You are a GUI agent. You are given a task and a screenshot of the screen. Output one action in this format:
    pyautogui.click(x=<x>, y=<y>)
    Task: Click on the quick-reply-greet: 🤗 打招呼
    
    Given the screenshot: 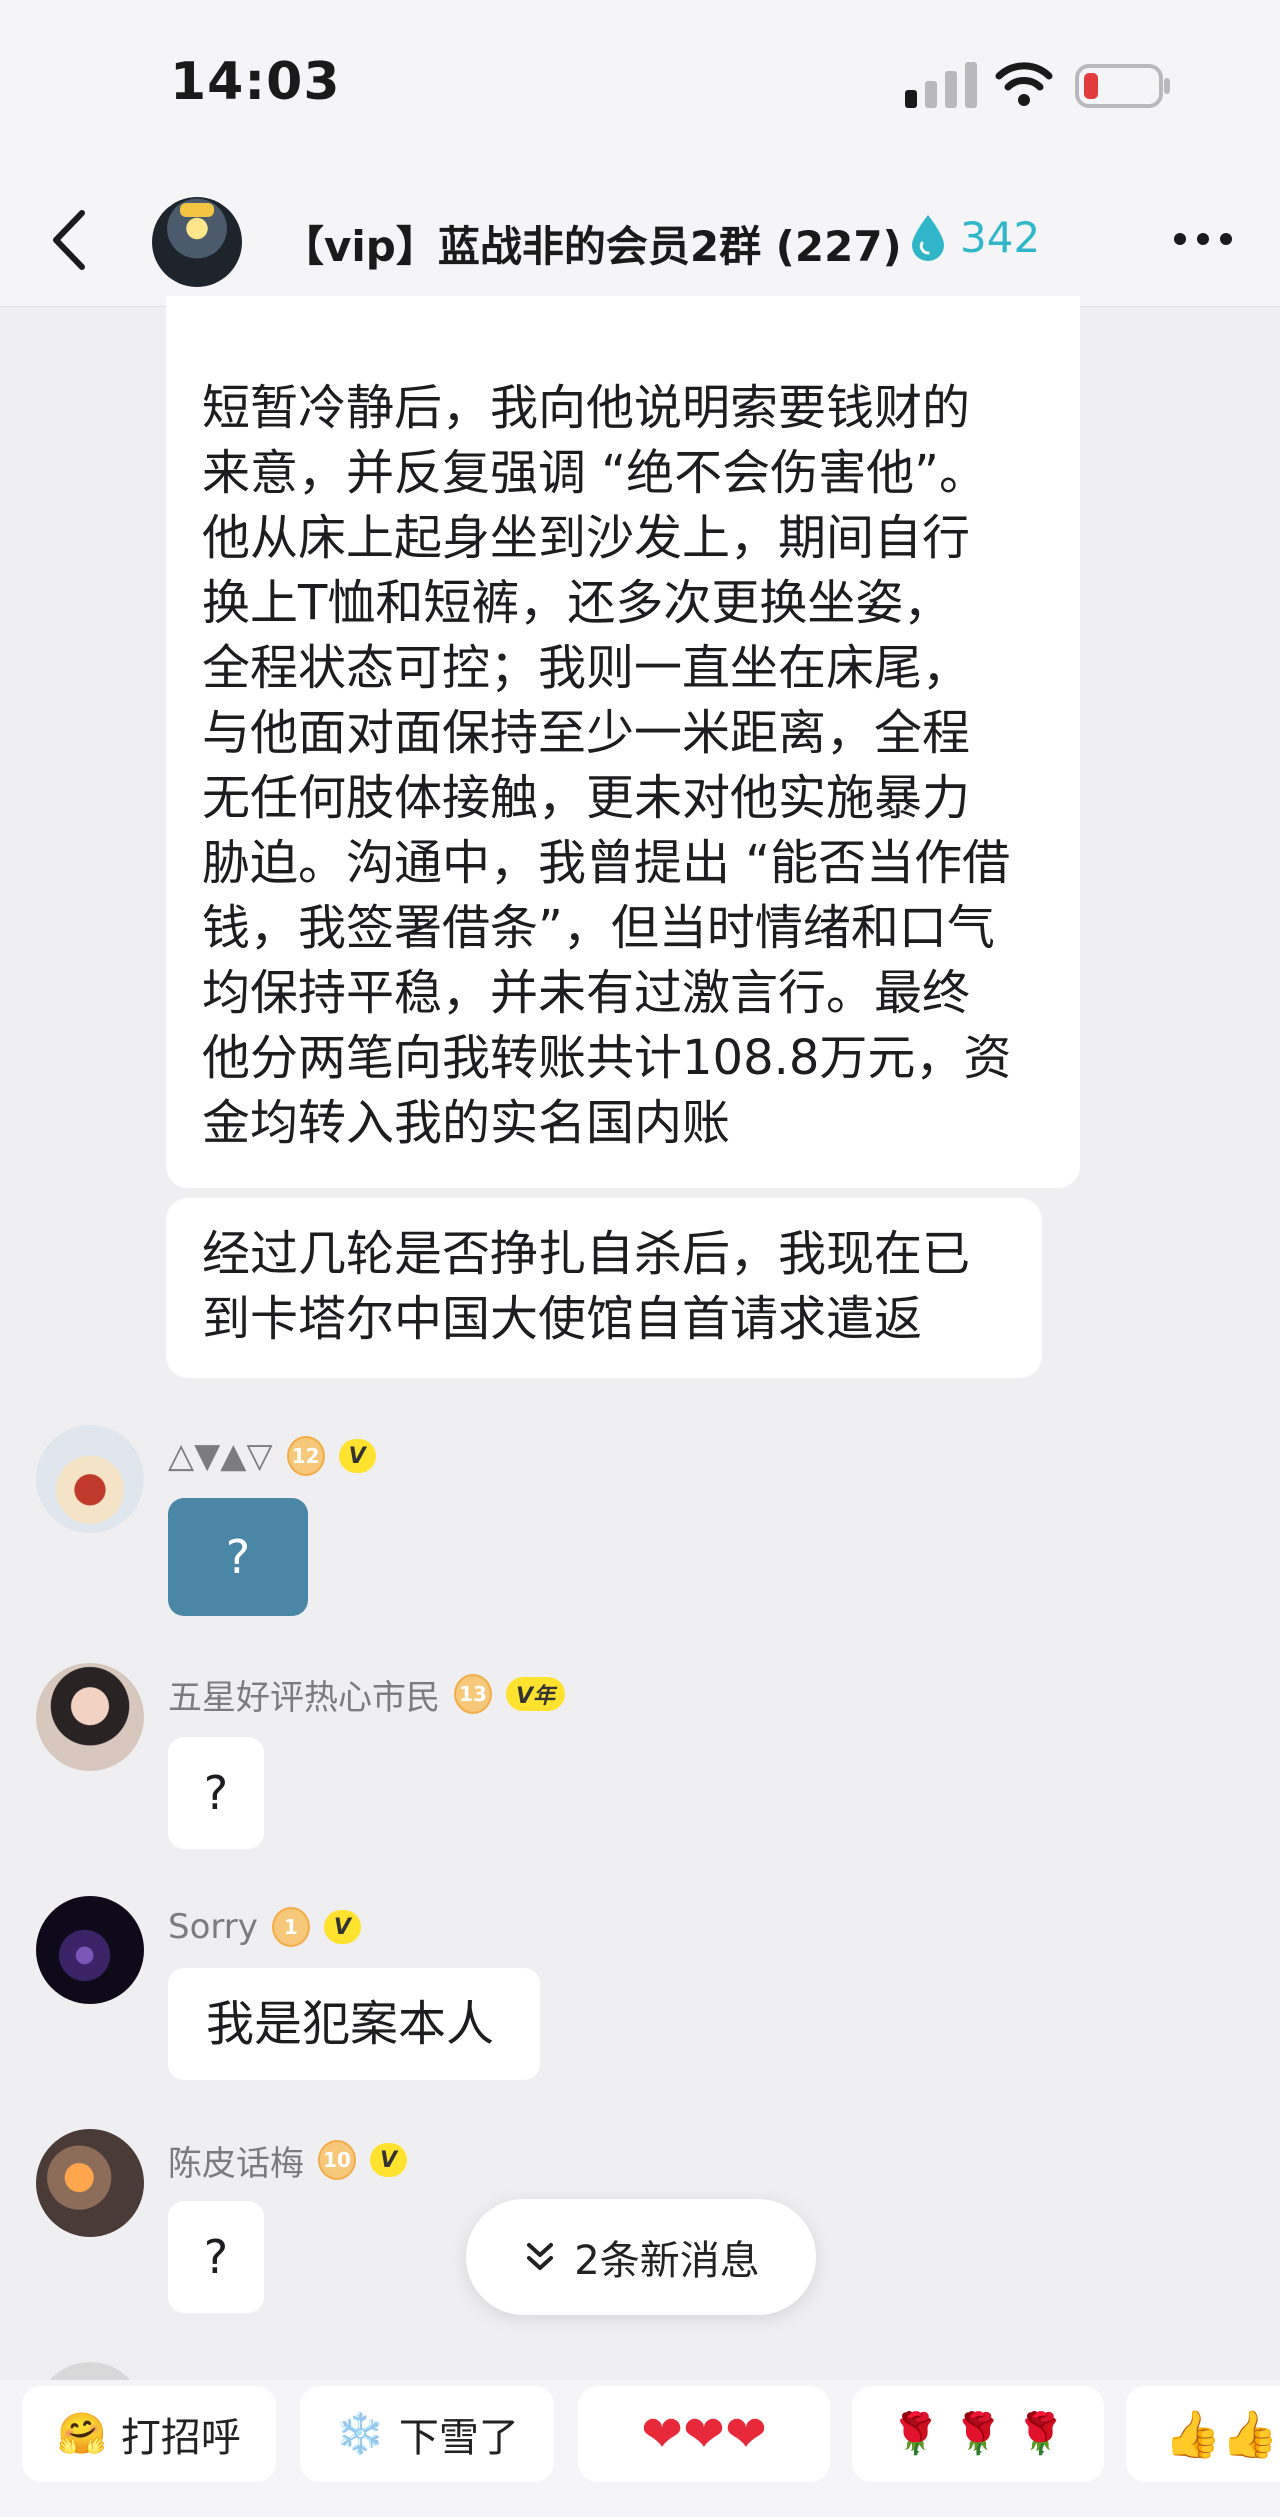 What is the action you would take?
    pyautogui.click(x=149, y=2434)
    